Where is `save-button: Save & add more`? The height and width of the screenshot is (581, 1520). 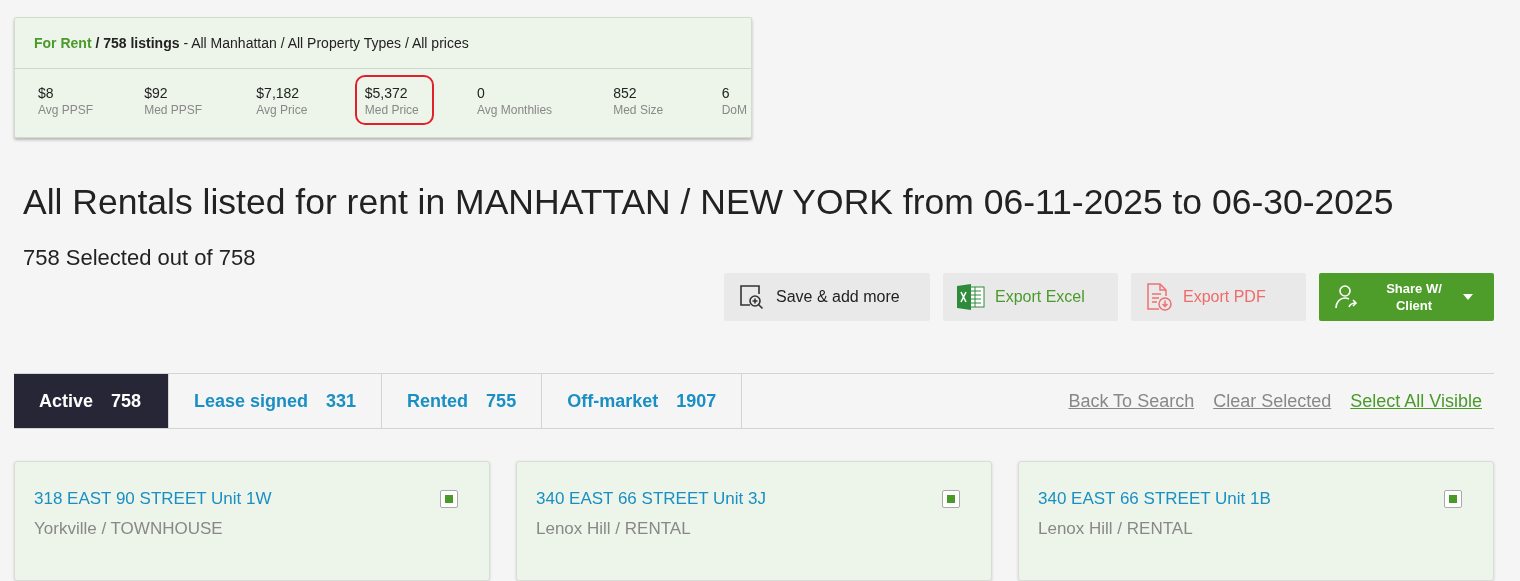 save-button: Save & add more is located at coordinates (827, 297).